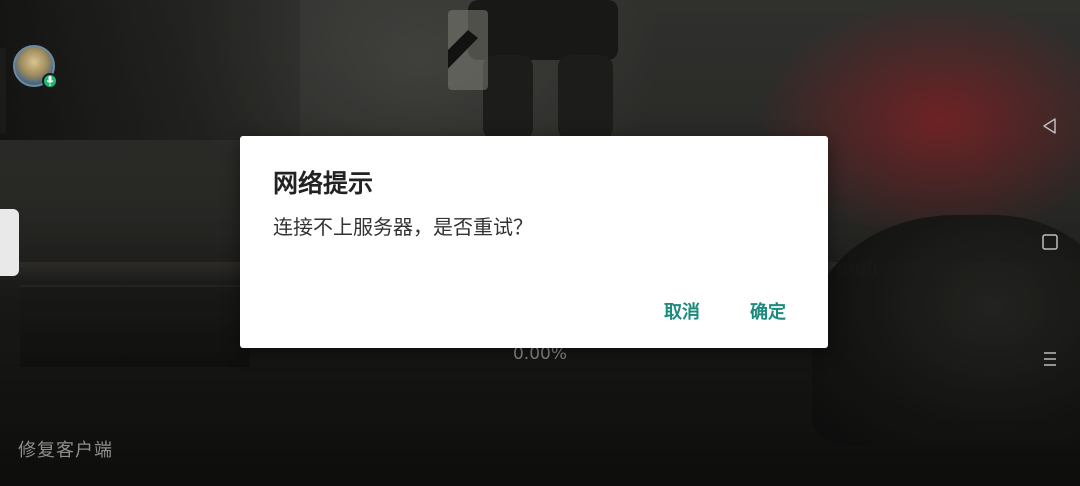 This screenshot has width=1080, height=486. I want to click on dialog-title: 网络提示, so click(323, 183).